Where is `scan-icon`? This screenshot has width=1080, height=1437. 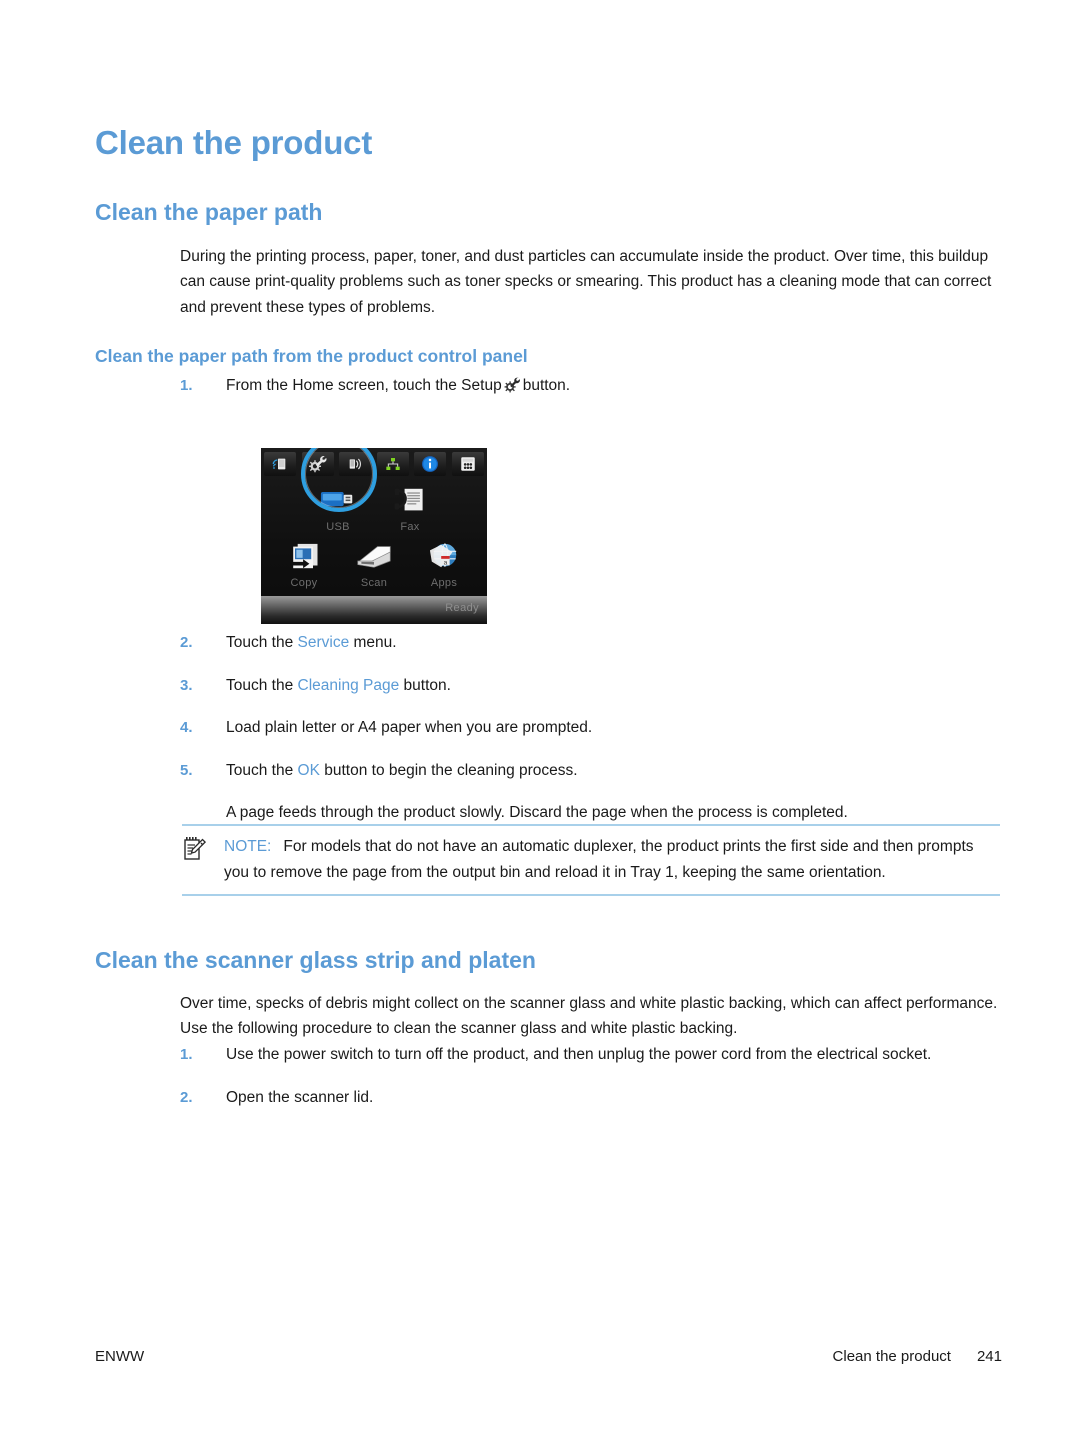
scan-icon is located at coordinates (374, 556).